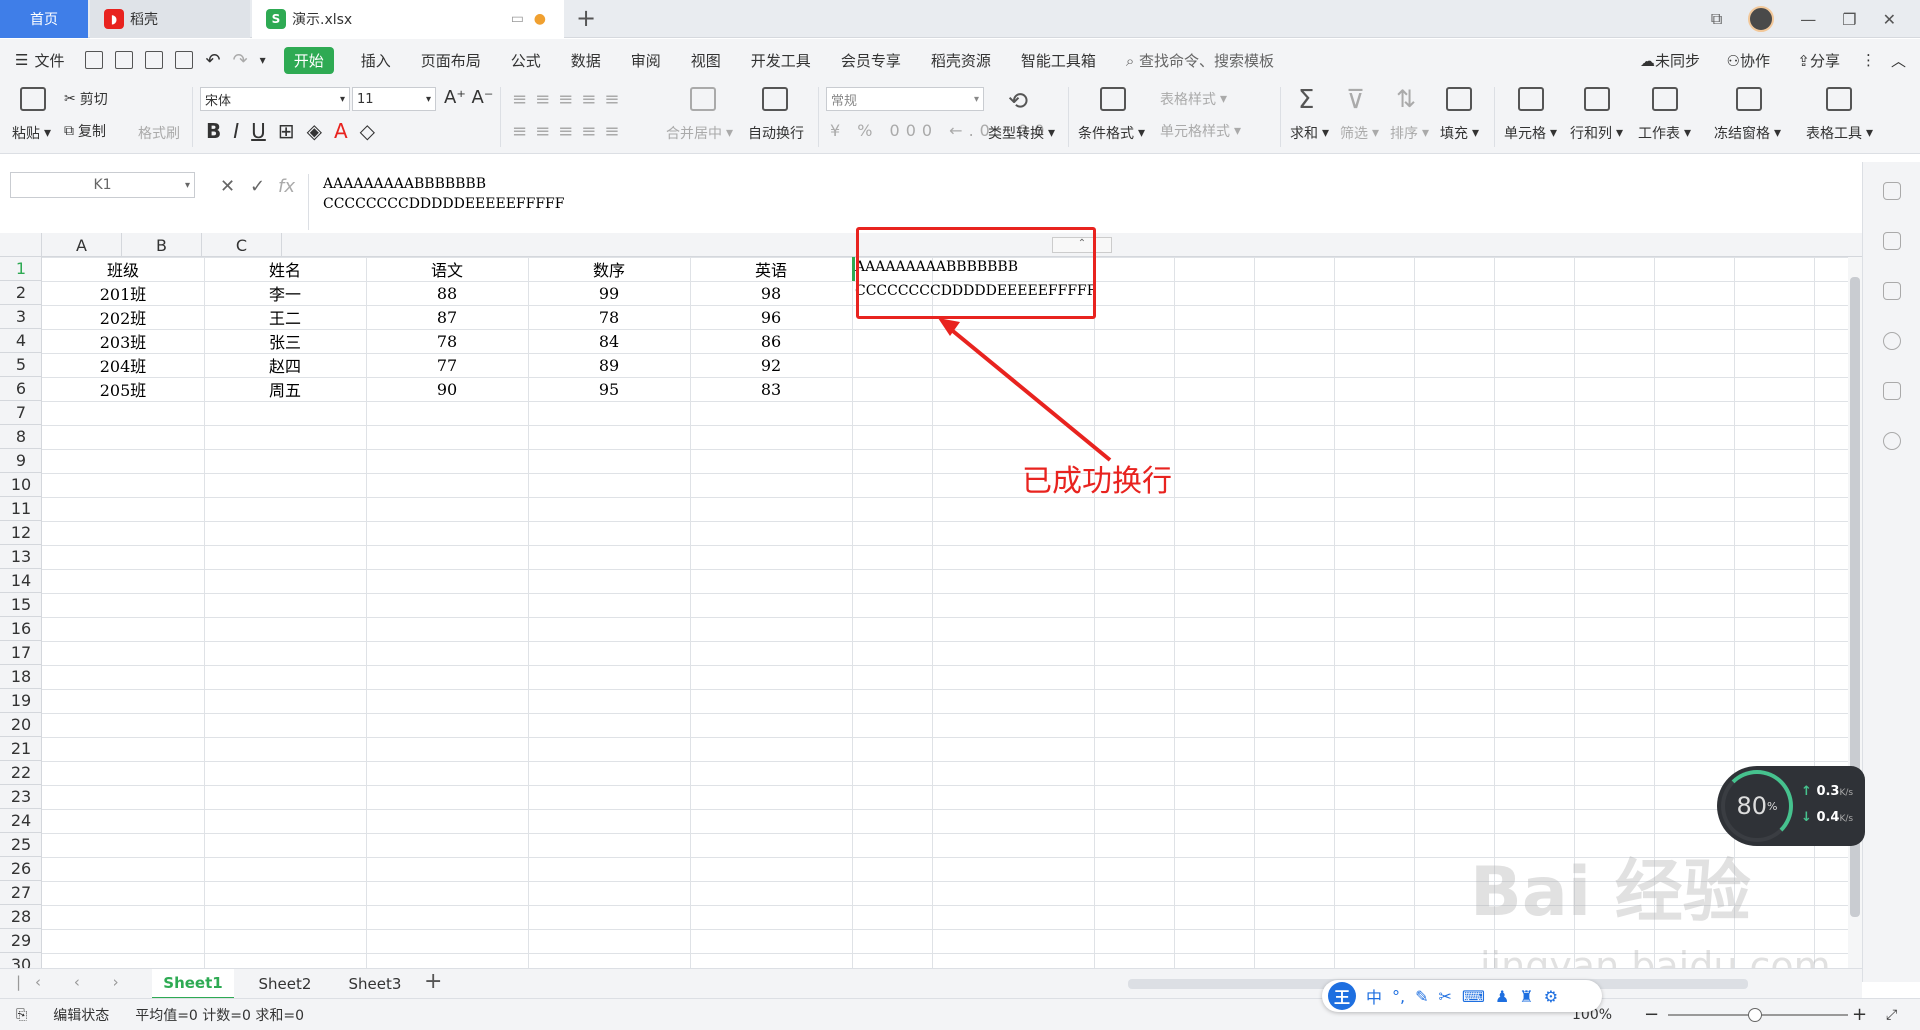 This screenshot has height=1030, width=1920. I want to click on ime-scissors-icon: ✂, so click(1445, 996).